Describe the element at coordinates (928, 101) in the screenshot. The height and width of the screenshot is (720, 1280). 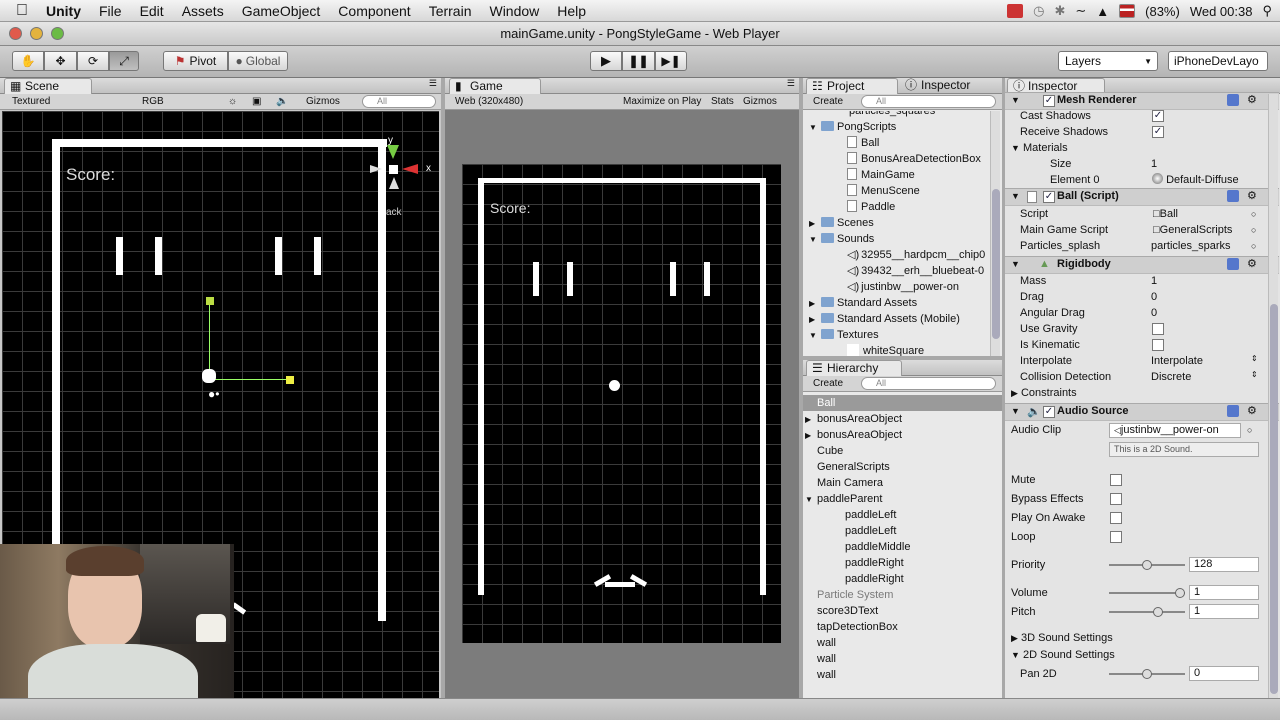
I see `project-search-input: All` at that location.